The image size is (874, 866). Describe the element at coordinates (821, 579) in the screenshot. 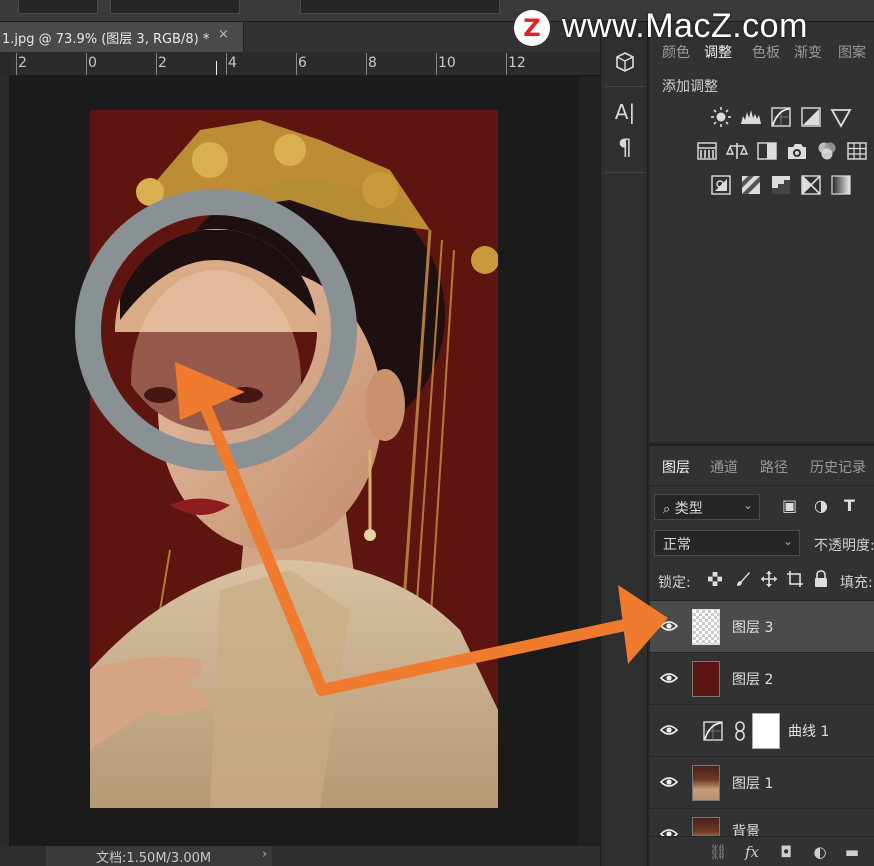

I see `lock-all-icon` at that location.